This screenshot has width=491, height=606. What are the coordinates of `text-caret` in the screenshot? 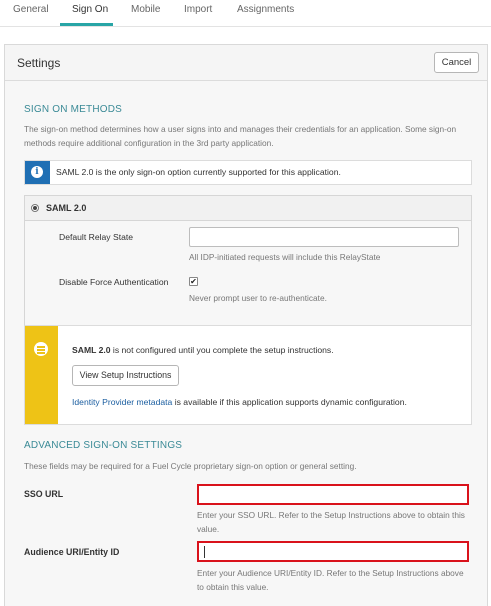 It's located at (204, 552).